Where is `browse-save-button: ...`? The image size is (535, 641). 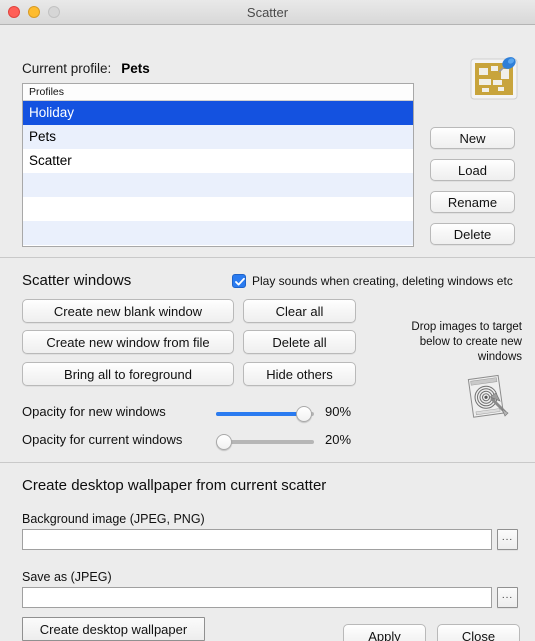 browse-save-button: ... is located at coordinates (507, 597).